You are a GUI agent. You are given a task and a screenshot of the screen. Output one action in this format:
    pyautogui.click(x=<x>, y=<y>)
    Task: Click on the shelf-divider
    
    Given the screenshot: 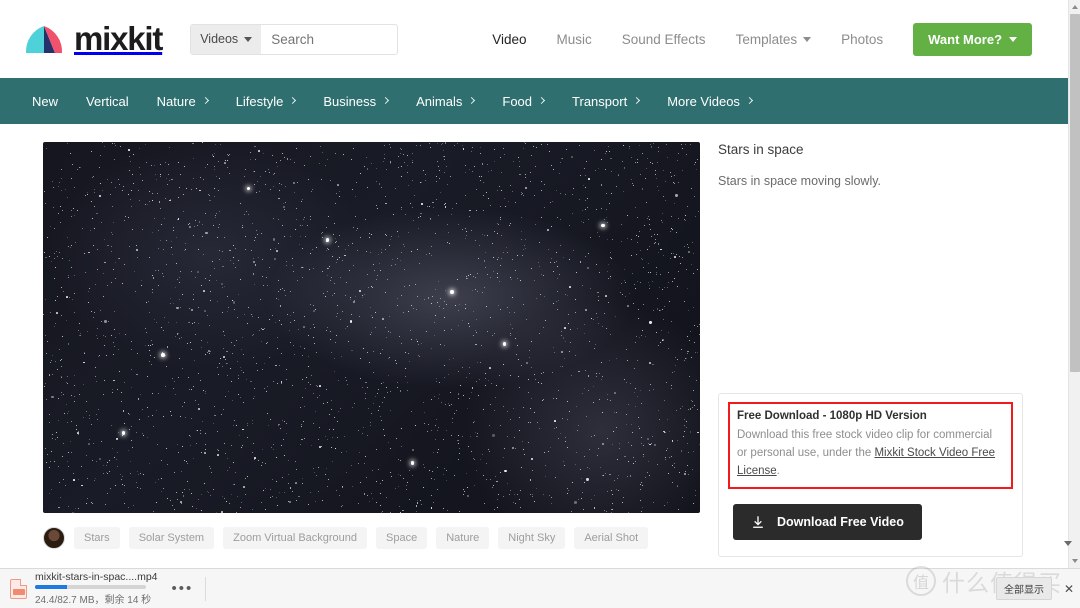 What is the action you would take?
    pyautogui.click(x=206, y=588)
    